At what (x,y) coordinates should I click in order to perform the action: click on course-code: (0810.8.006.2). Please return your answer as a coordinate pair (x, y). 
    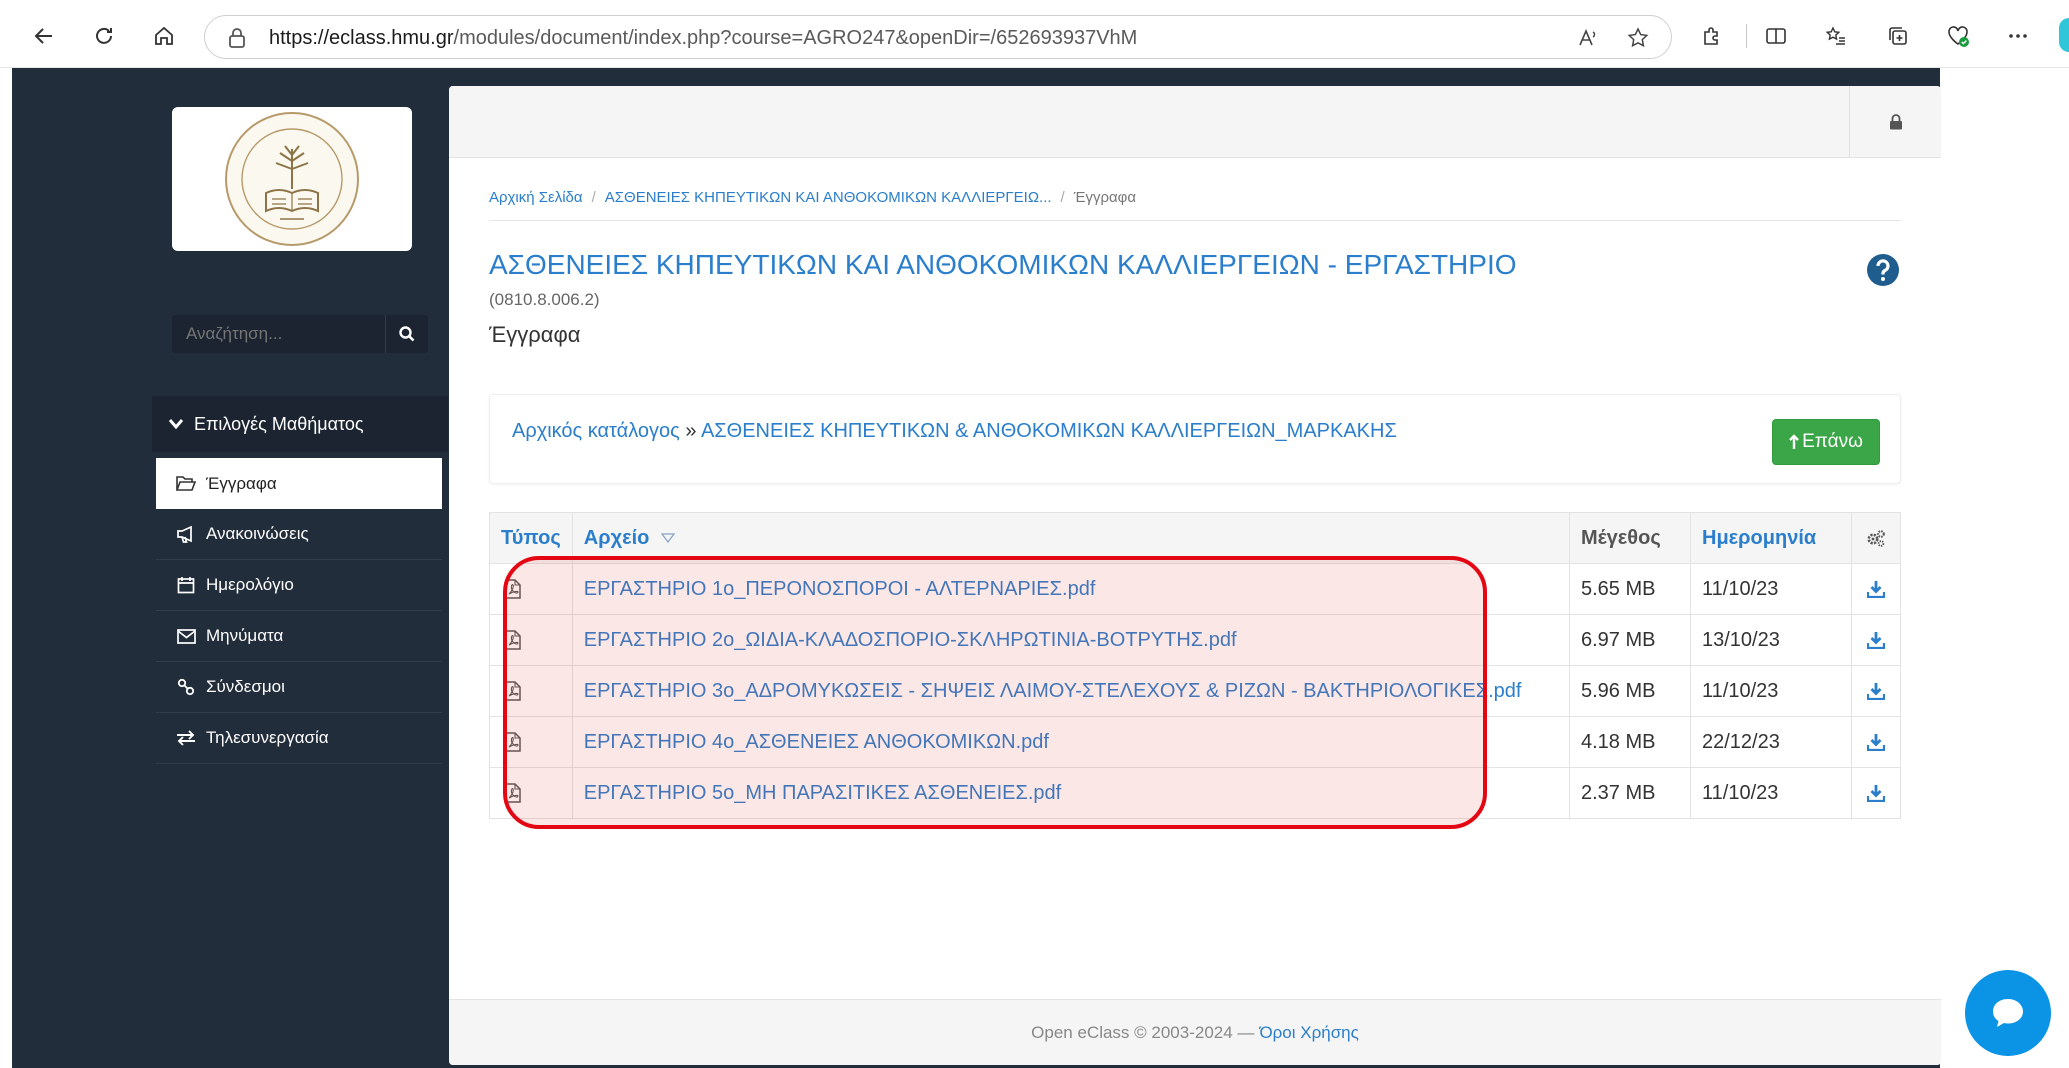
    Looking at the image, I should click on (544, 299).